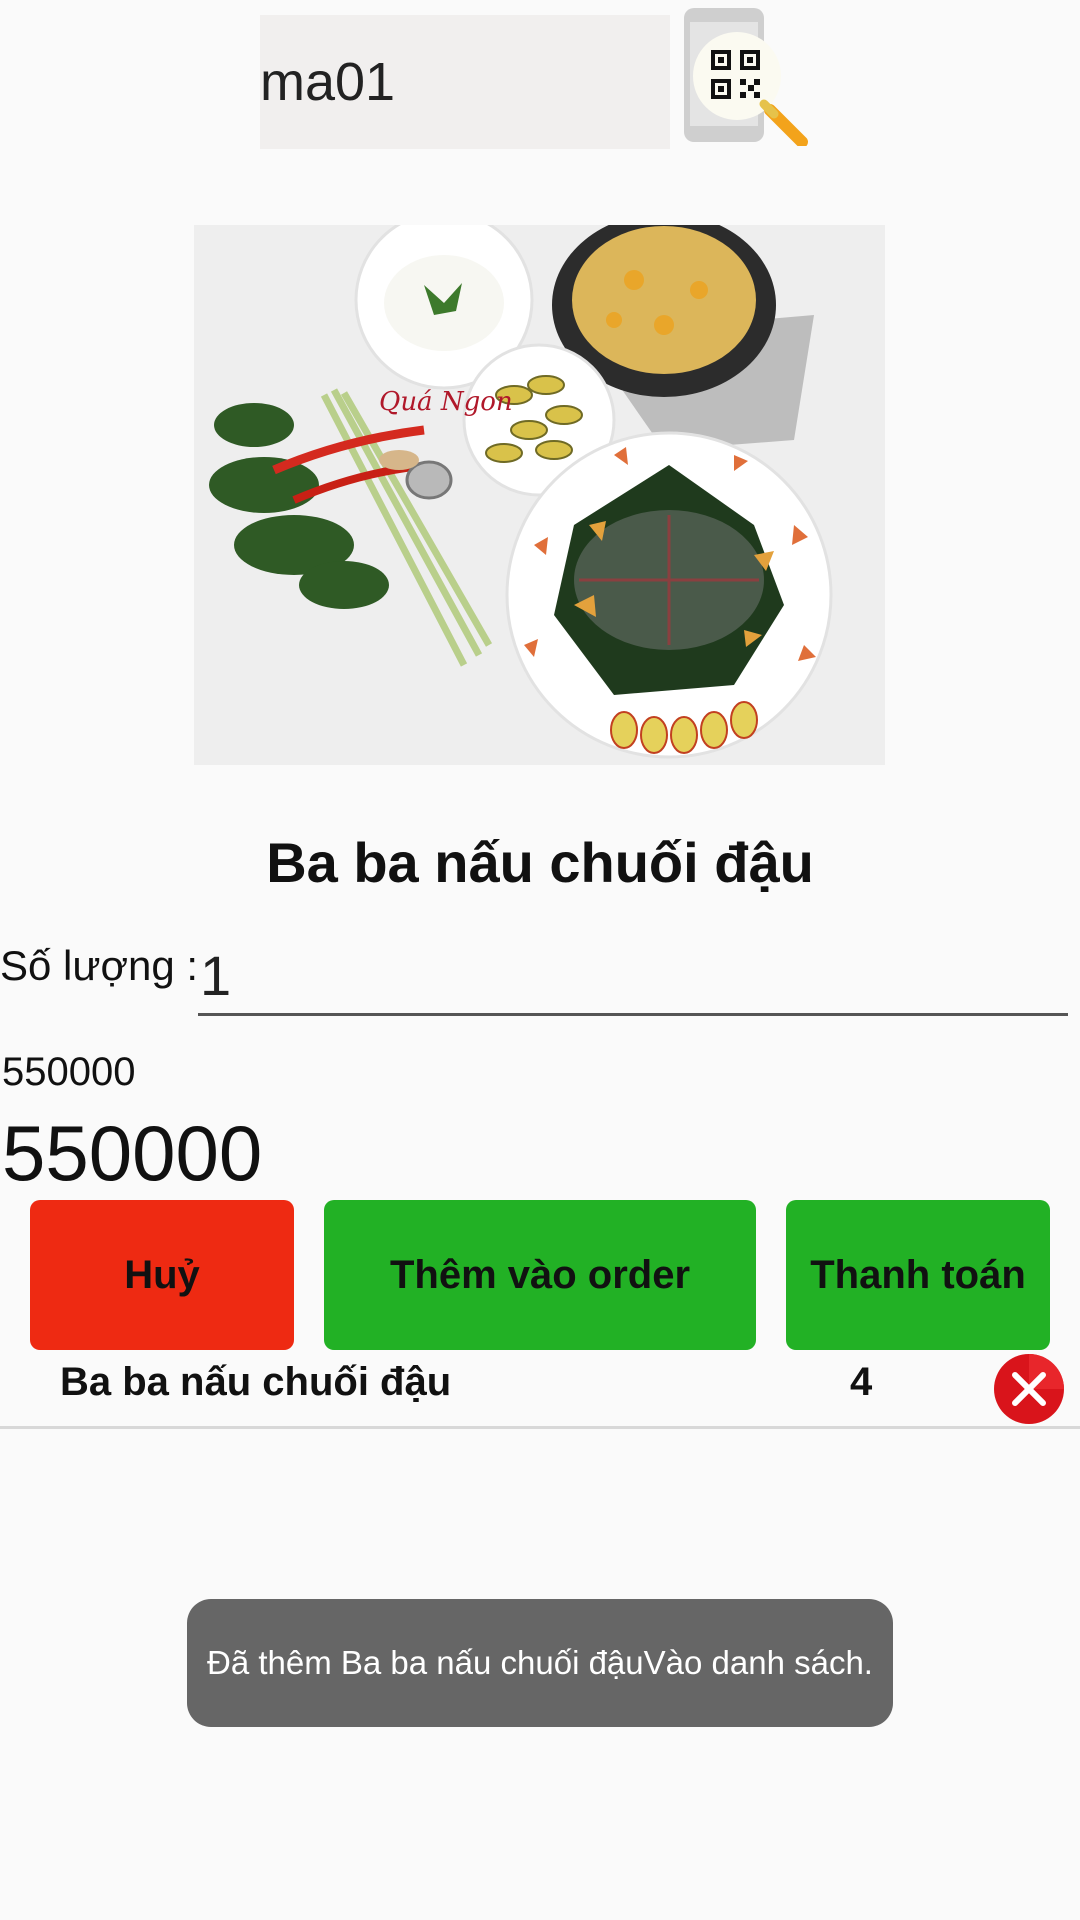 The height and width of the screenshot is (1920, 1080). I want to click on qr-scan-icon, so click(746, 78).